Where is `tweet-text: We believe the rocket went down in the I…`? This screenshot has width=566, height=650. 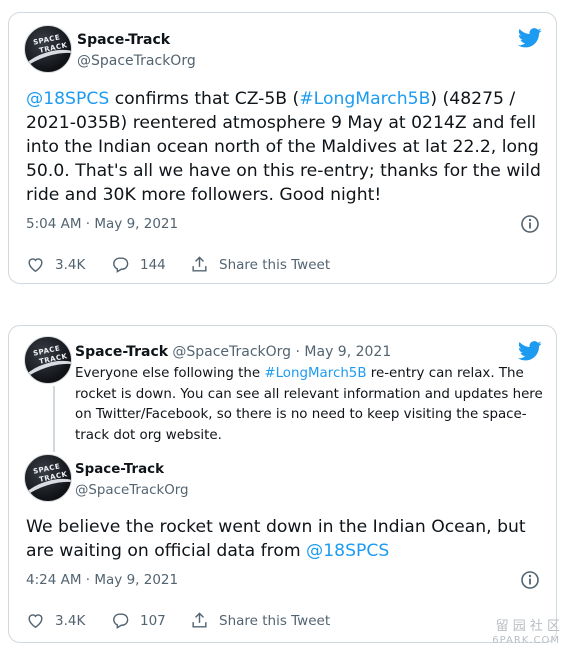
tweet-text: We believe the rocket went down in the I… is located at coordinates (276, 539).